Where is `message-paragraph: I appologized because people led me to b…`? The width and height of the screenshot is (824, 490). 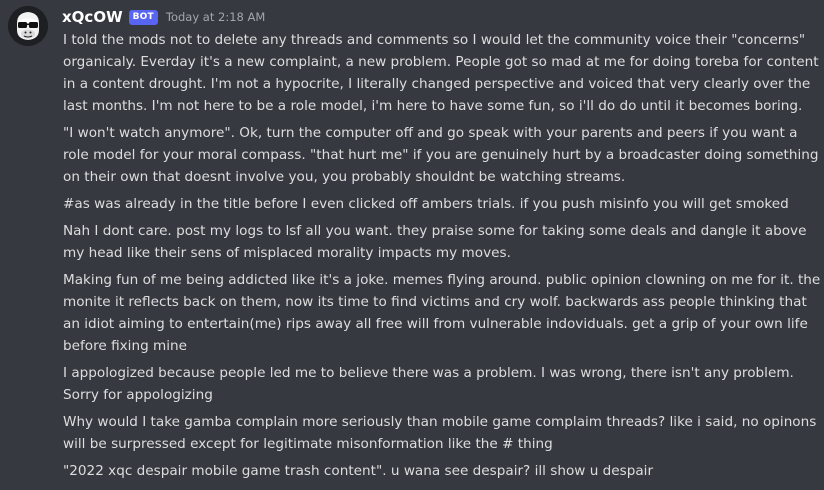
message-paragraph: I appologized because people led me to b… is located at coordinates (428, 384).